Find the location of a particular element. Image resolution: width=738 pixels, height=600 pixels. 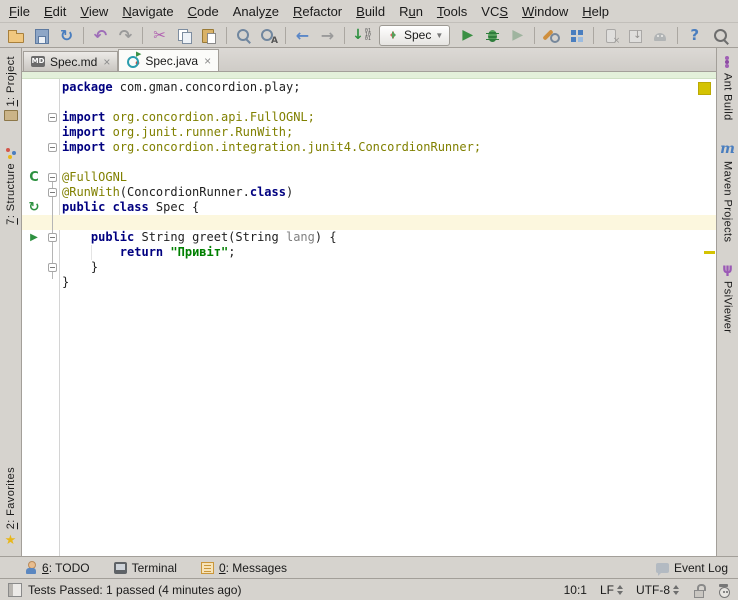

code-line-7: @FullOGNL is located at coordinates (94, 177).